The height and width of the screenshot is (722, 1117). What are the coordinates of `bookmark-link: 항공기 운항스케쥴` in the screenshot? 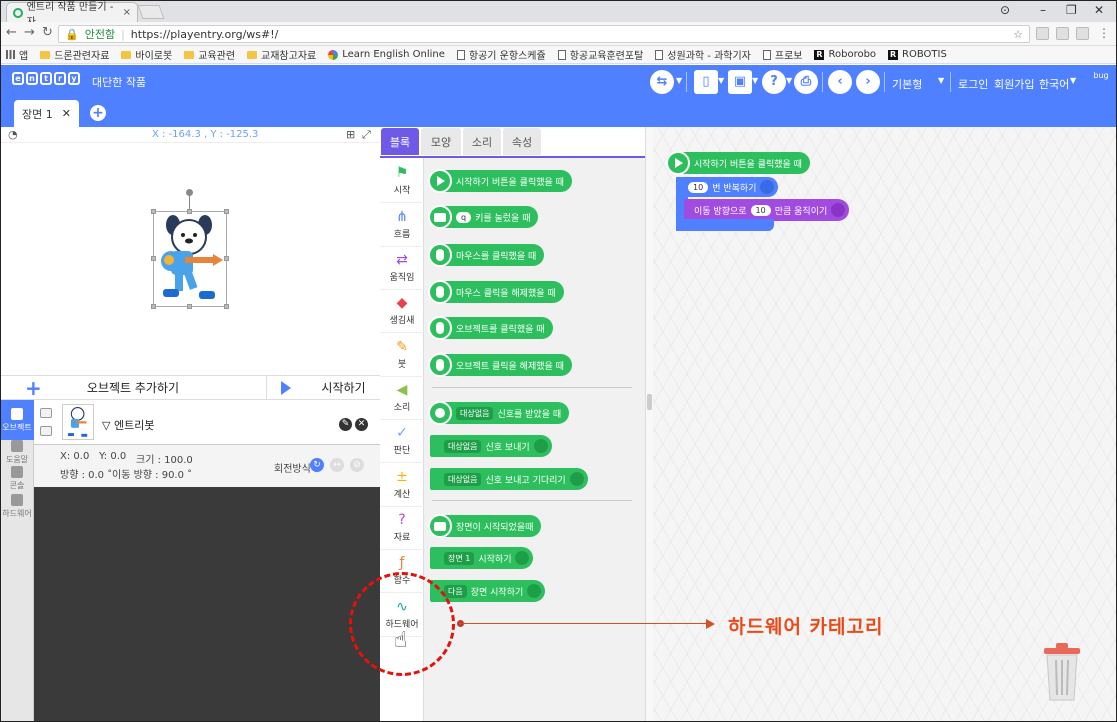 It's located at (501, 54).